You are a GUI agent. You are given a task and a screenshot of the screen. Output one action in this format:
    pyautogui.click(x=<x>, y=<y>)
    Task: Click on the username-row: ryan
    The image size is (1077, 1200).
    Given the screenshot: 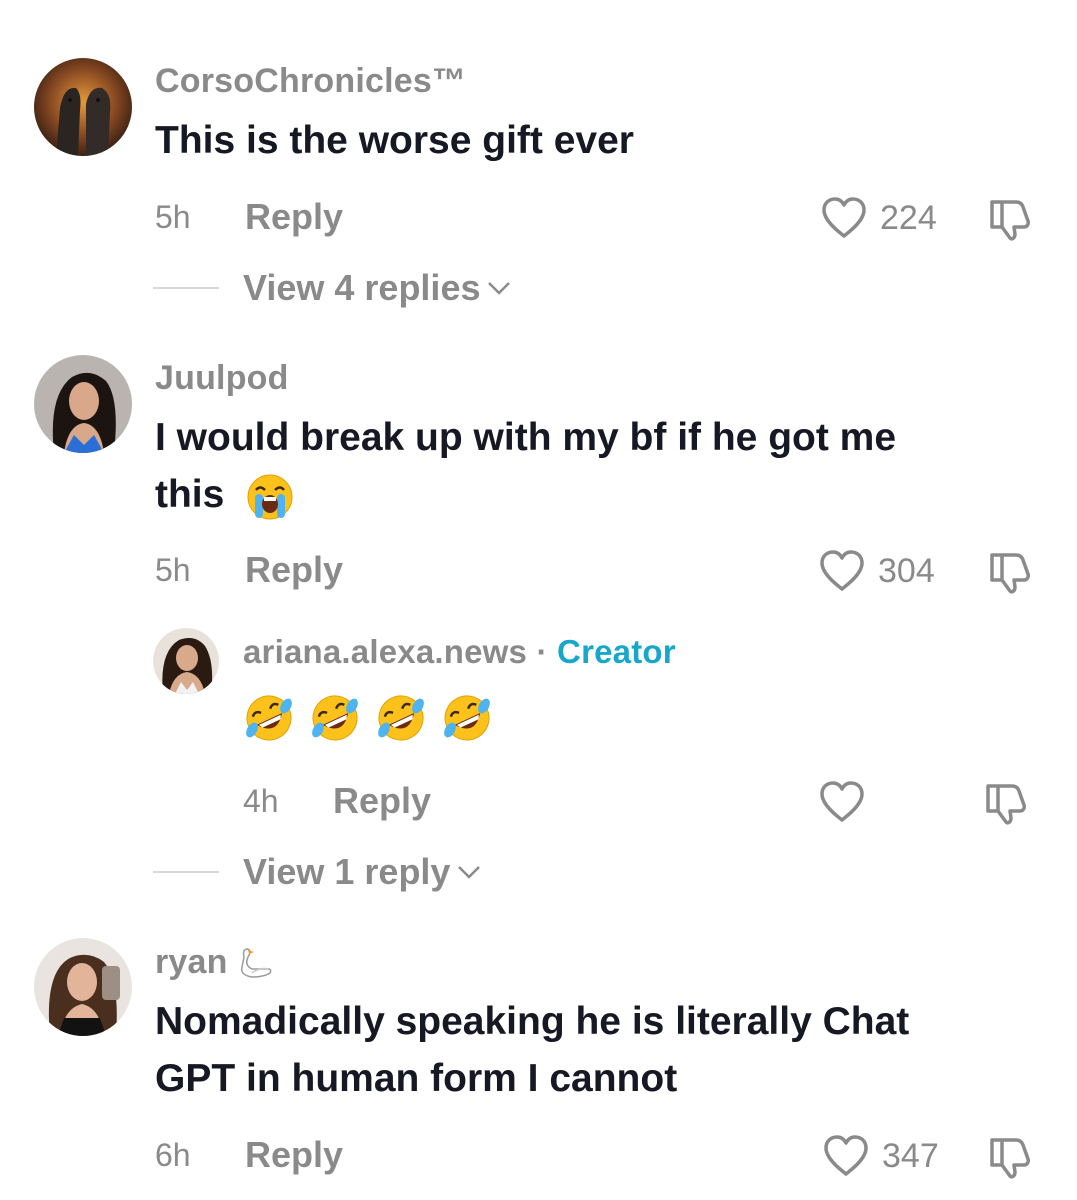 What is the action you would take?
    pyautogui.click(x=214, y=962)
    